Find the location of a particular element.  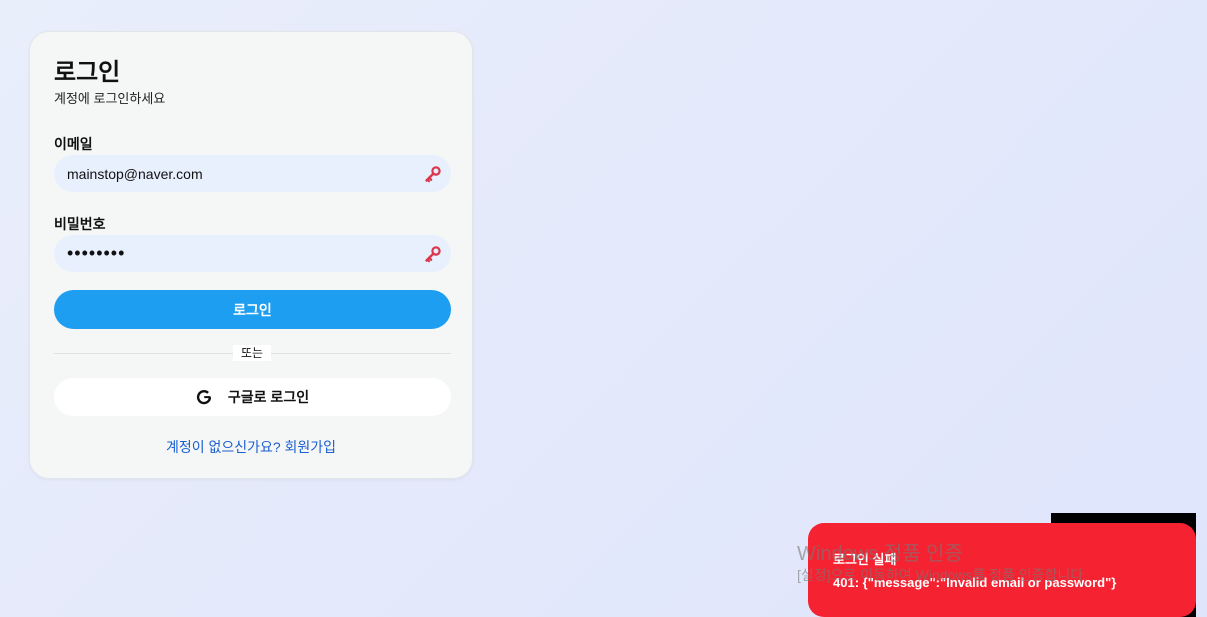

google-login-button: 구글로 로그인 is located at coordinates (252, 397).